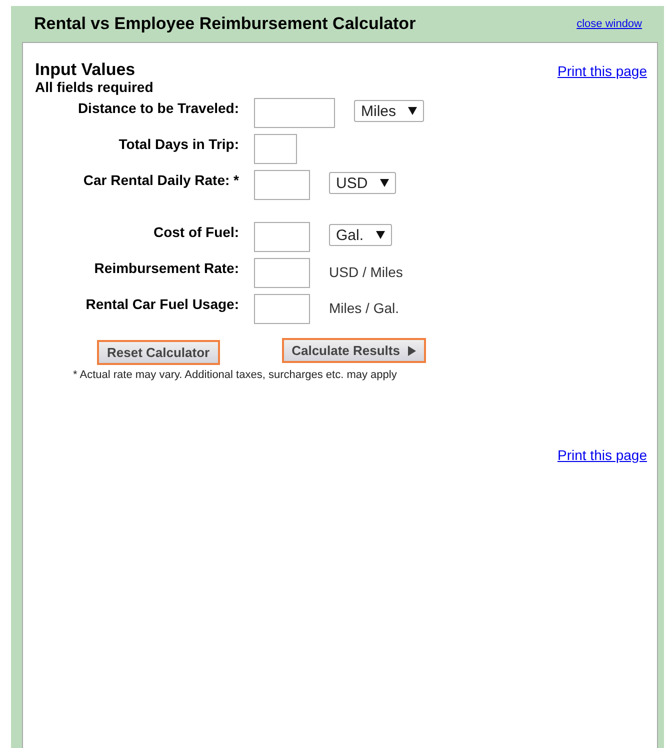 This screenshot has width=670, height=748. I want to click on calculate-button: Calculate Results, so click(354, 350).